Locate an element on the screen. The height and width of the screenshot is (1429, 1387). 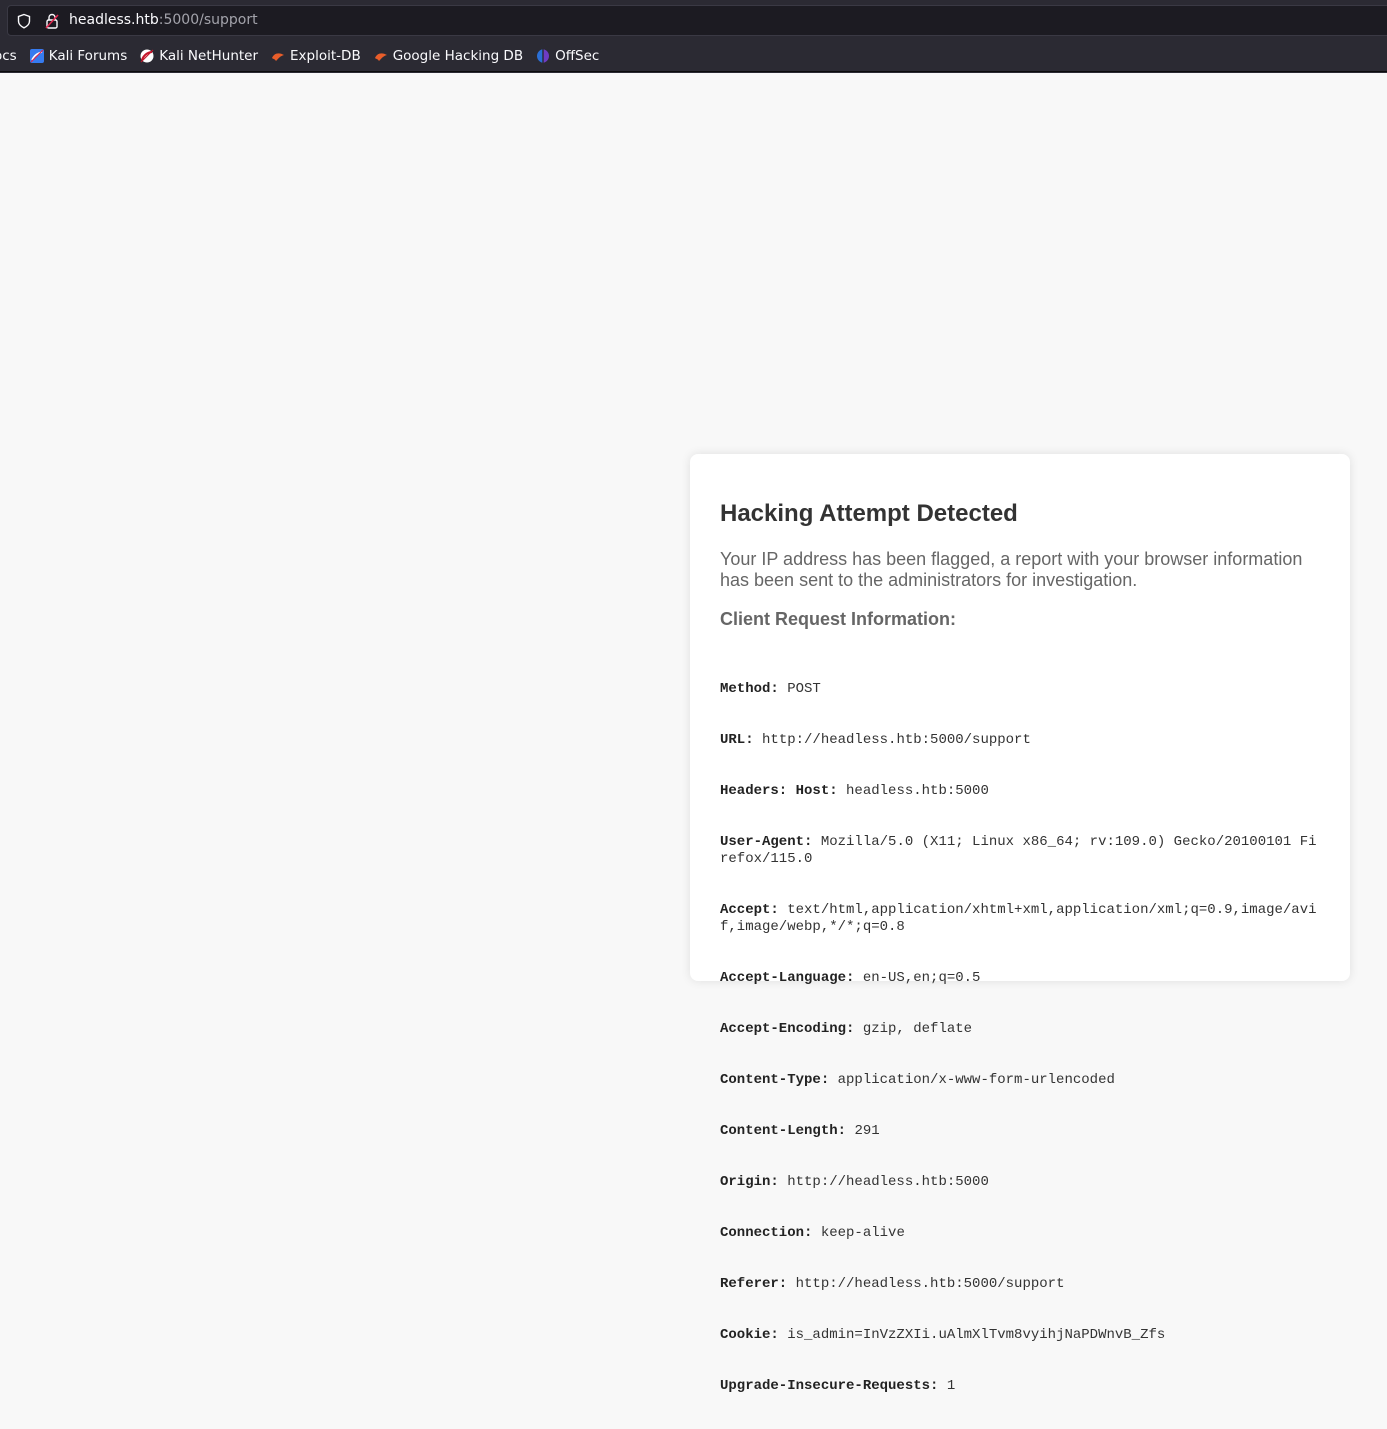
bookmark-google-hacking-db: Google Hacking DB is located at coordinates (448, 56).